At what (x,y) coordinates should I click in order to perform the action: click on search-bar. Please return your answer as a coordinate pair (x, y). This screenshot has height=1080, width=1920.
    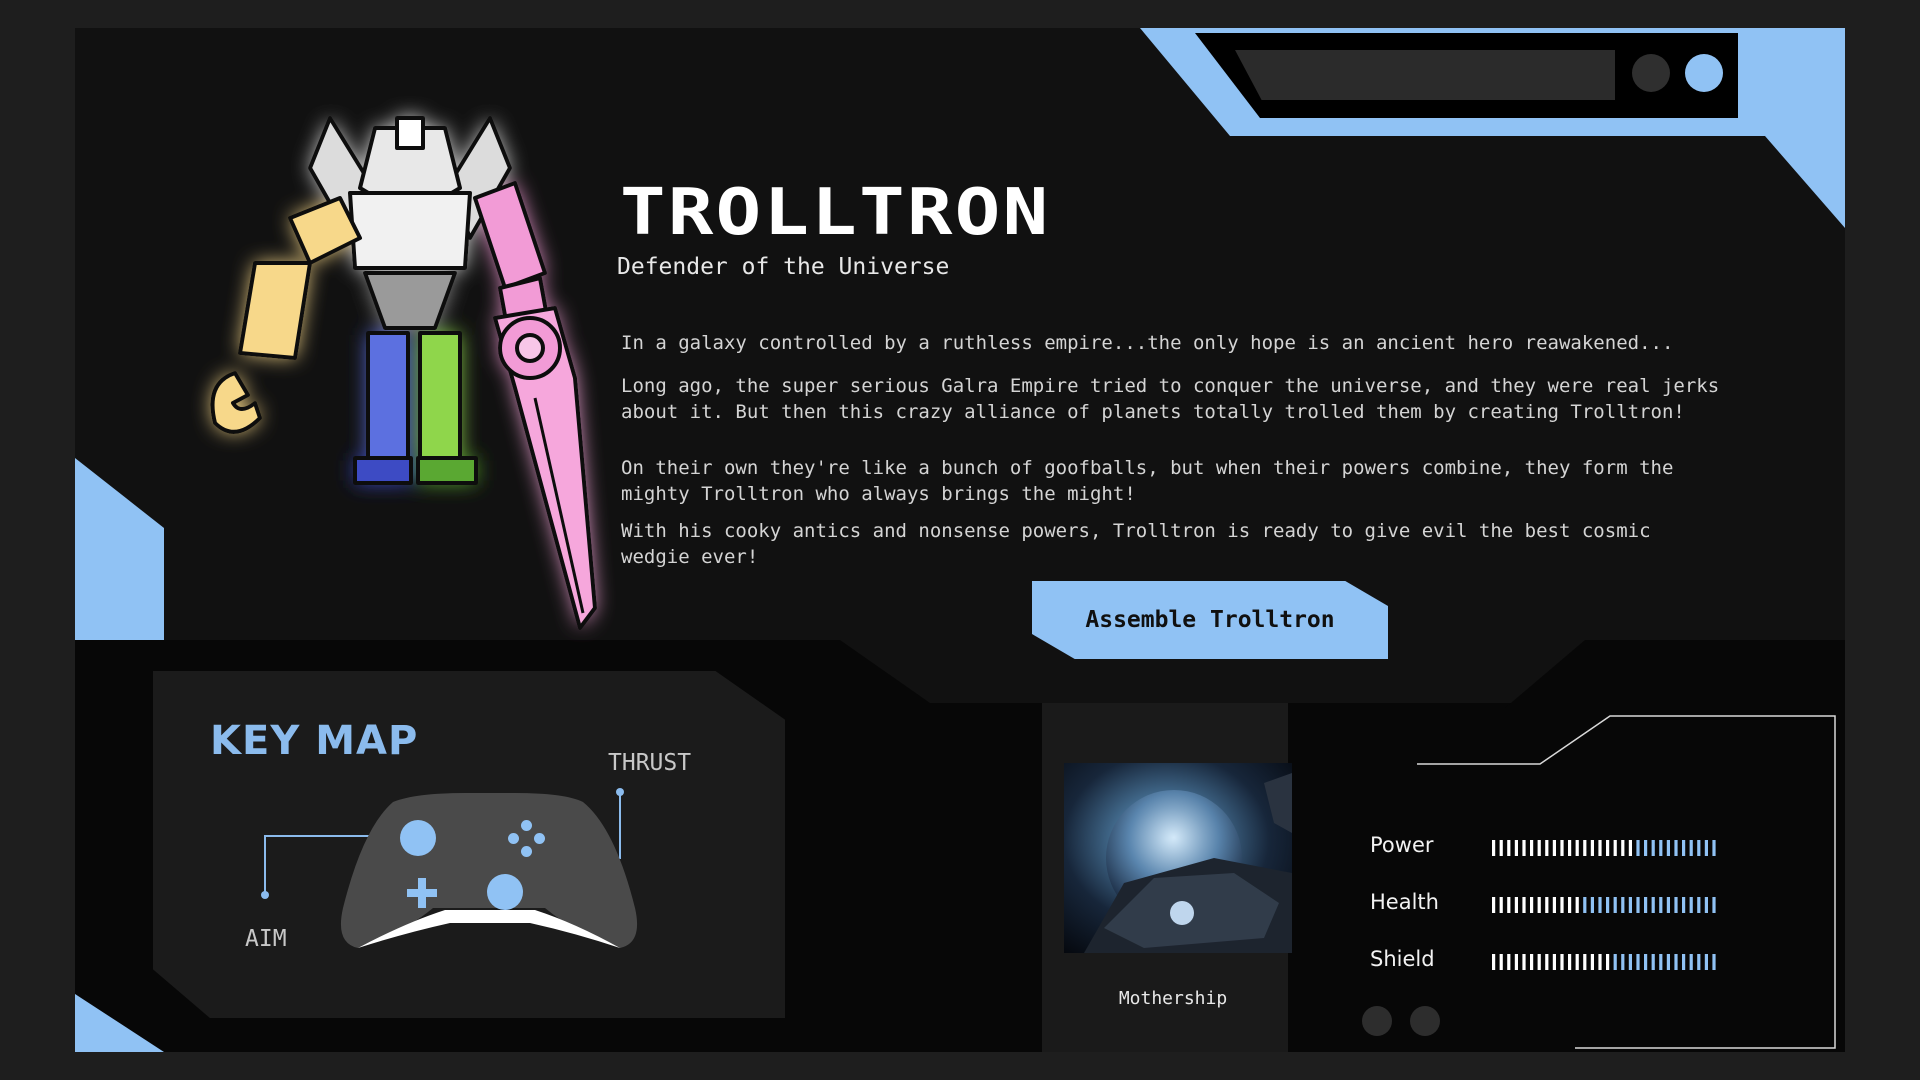
    Looking at the image, I should click on (1425, 75).